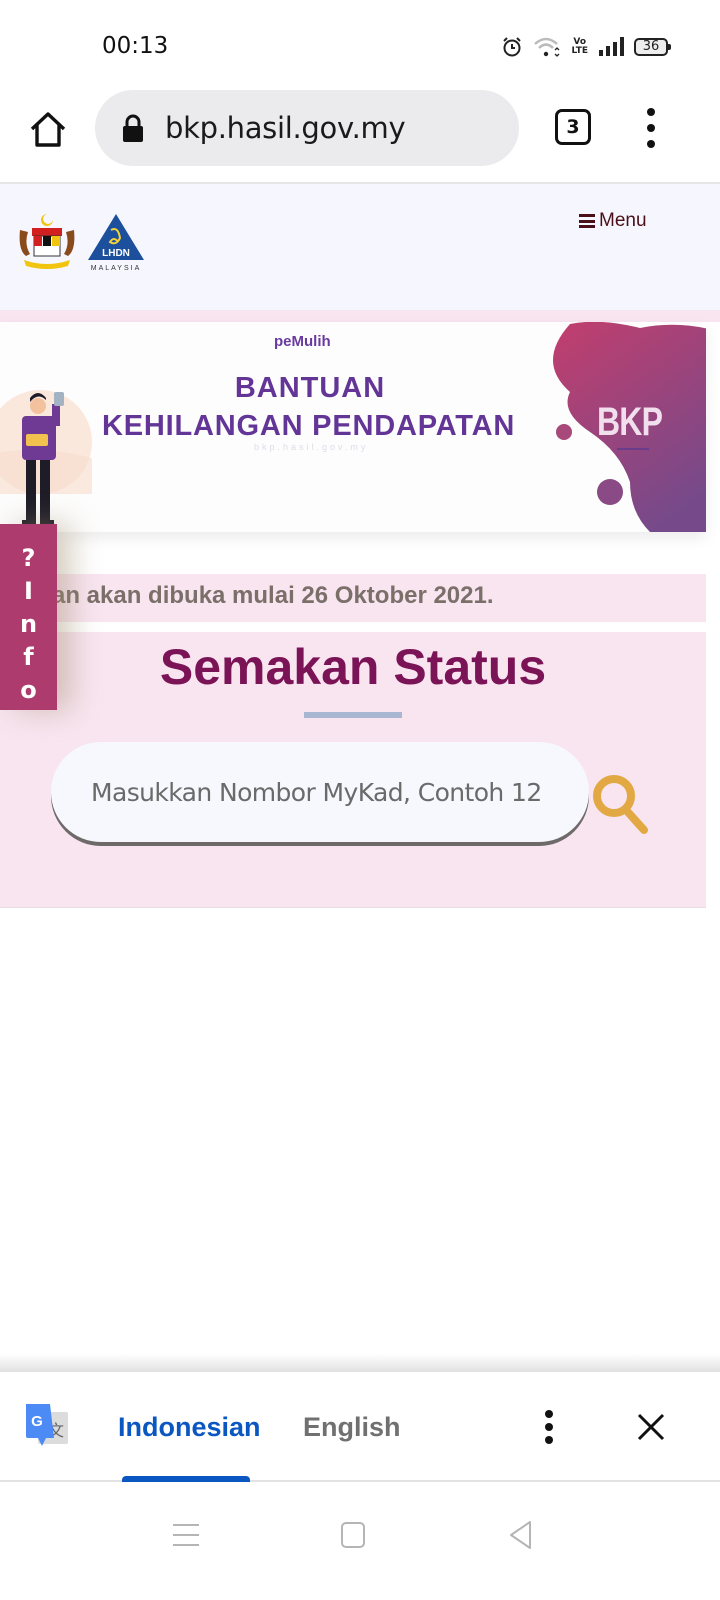 The height and width of the screenshot is (1600, 720). I want to click on lhdn-malaysia-logo: LHDN MALAYSIA, so click(117, 242).